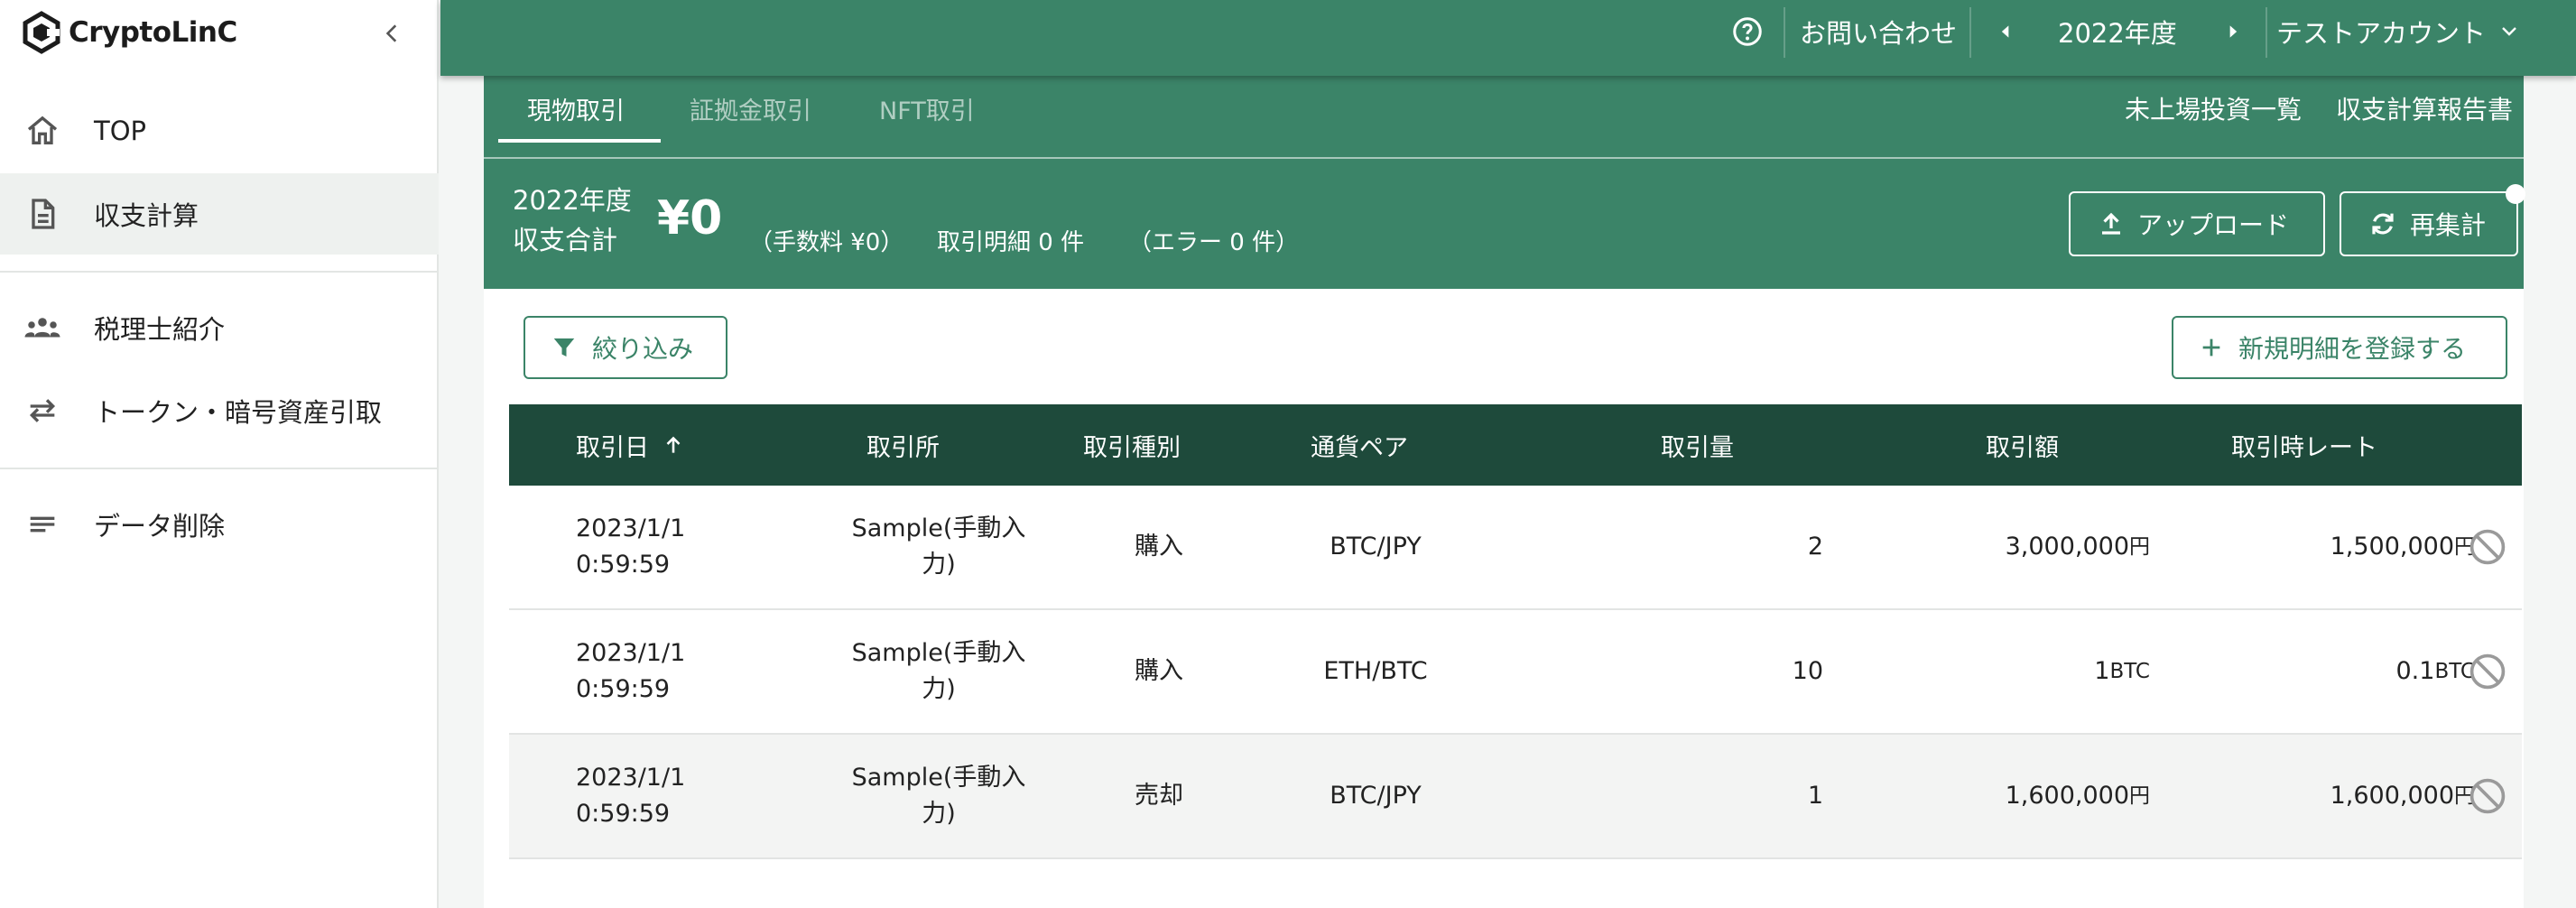 The width and height of the screenshot is (2576, 908). Describe the element at coordinates (2077, 547) in the screenshot. I see `cell-amount: 3,000,000 円` at that location.